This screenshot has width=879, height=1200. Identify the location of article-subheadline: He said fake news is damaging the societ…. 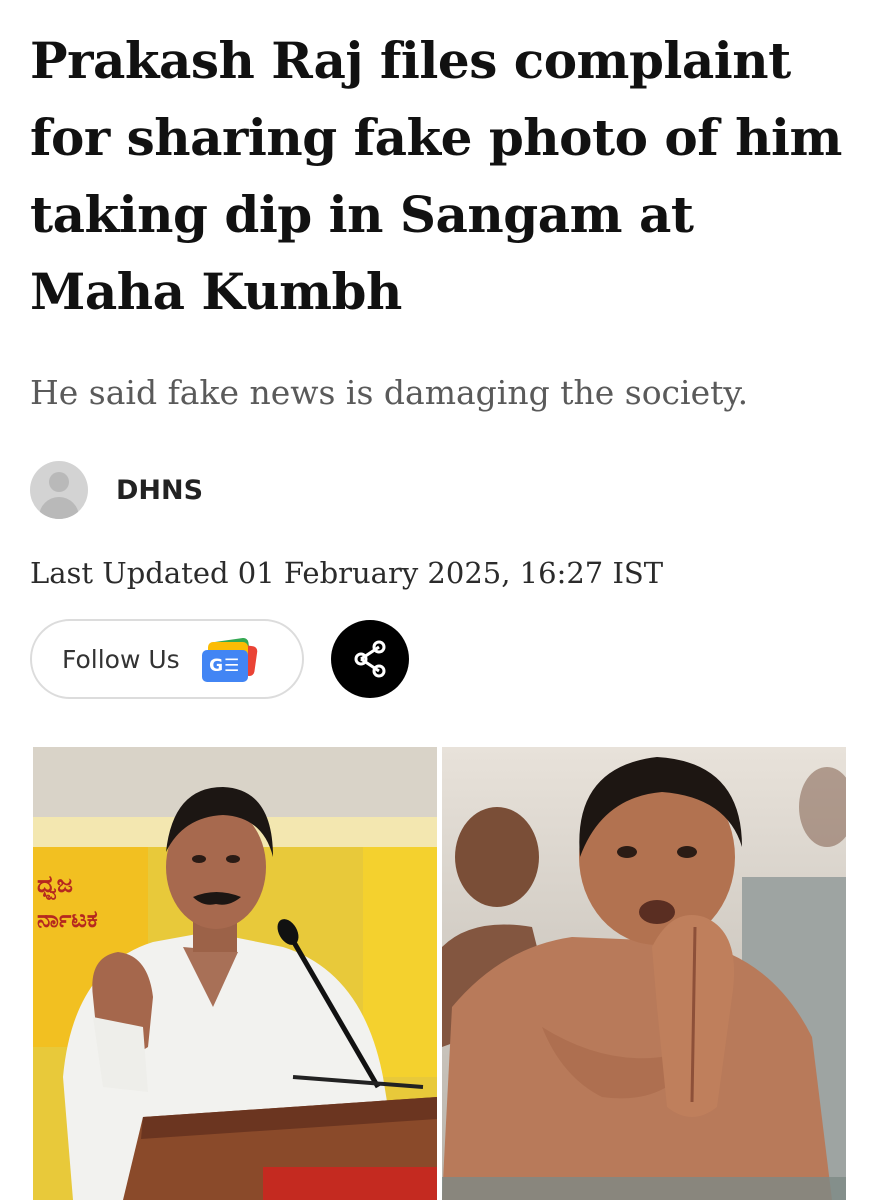
(389, 392).